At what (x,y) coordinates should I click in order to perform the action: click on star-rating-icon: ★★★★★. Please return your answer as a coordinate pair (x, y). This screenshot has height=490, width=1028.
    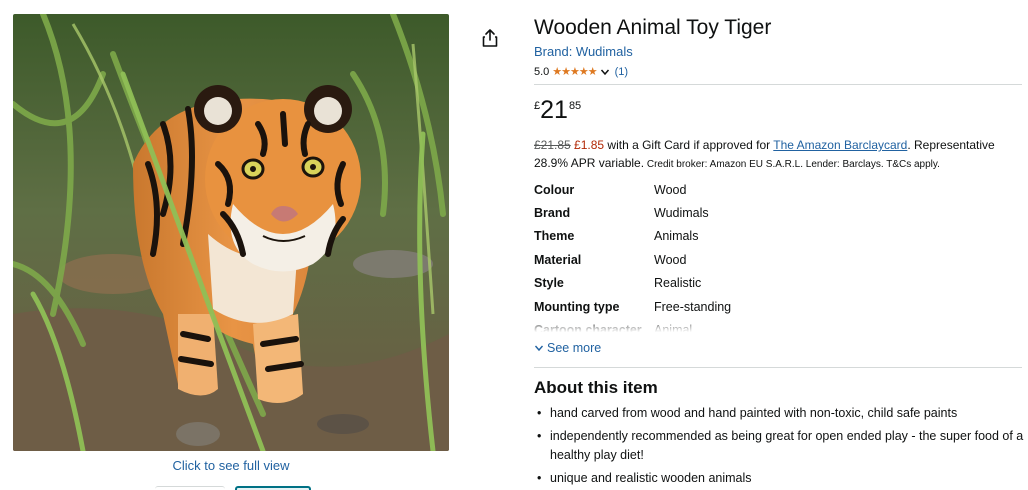
    Looking at the image, I should click on (574, 71).